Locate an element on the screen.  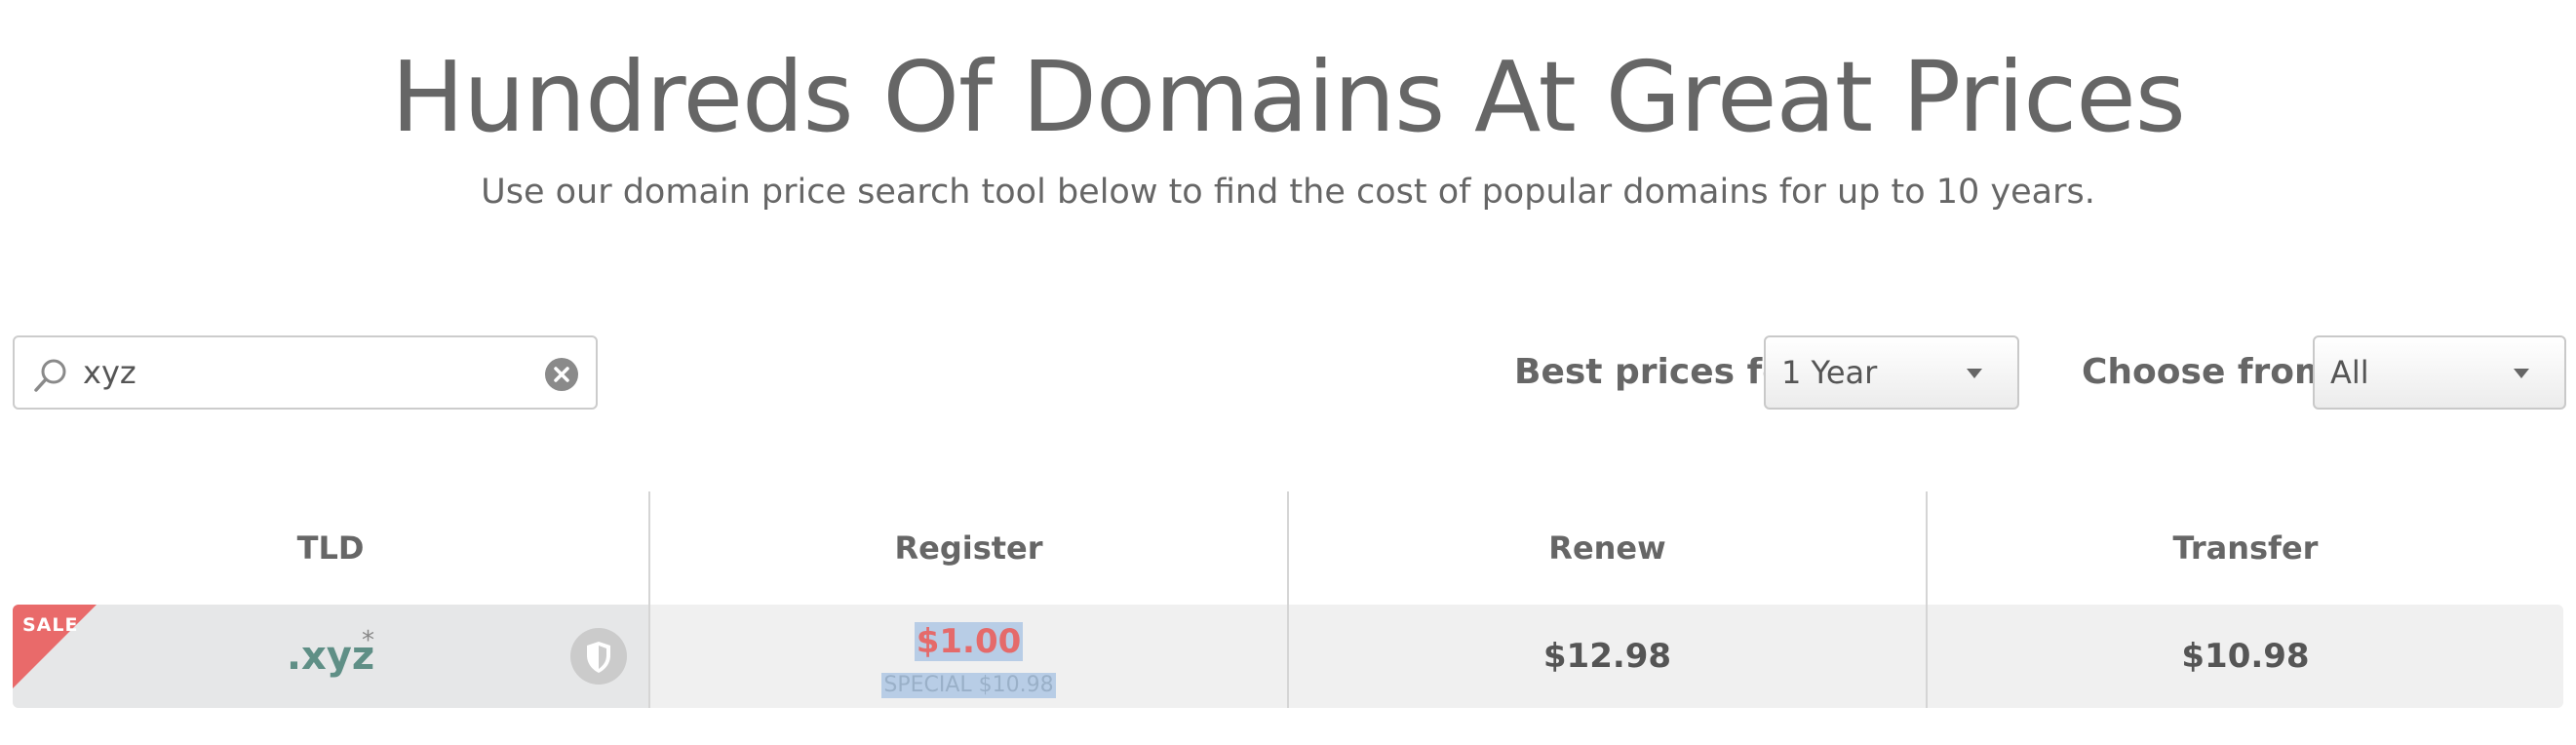
choose-from-label: Choose from is located at coordinates (2206, 372).